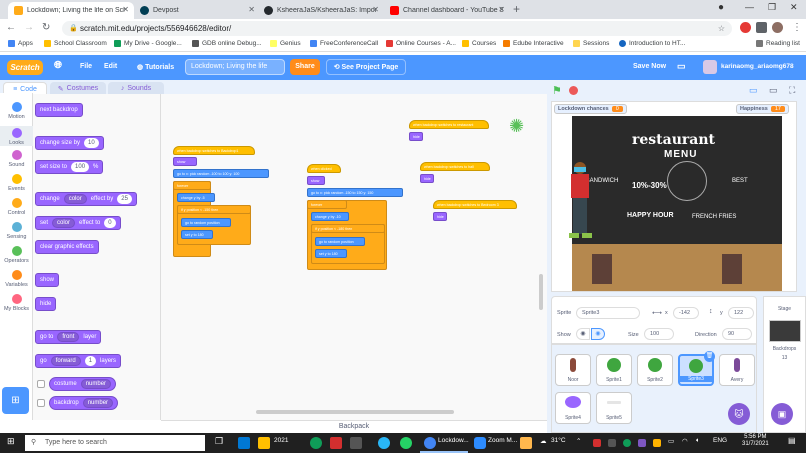  I want to click on my-stuff-icon: ▭, so click(681, 66).